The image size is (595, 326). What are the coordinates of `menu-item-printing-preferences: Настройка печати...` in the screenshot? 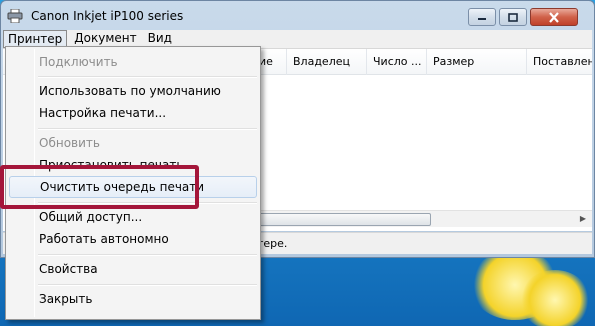 It's located at (133, 113).